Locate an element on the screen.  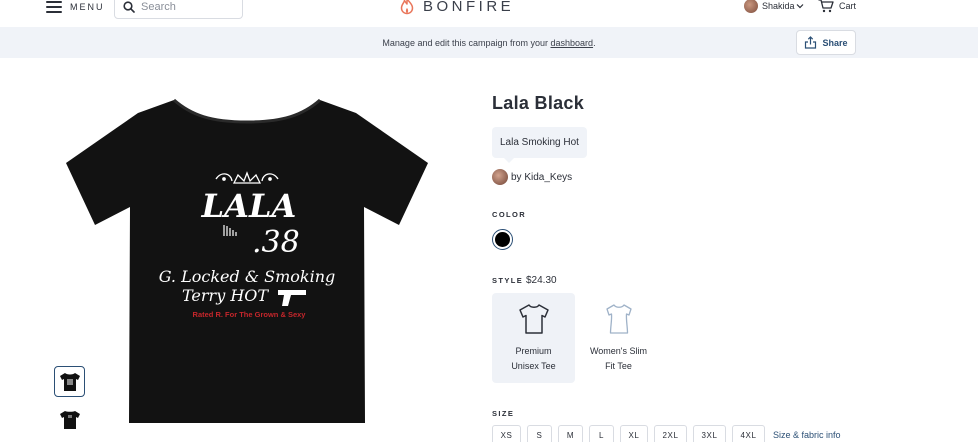
style-option-line1: Premium is located at coordinates (533, 351).